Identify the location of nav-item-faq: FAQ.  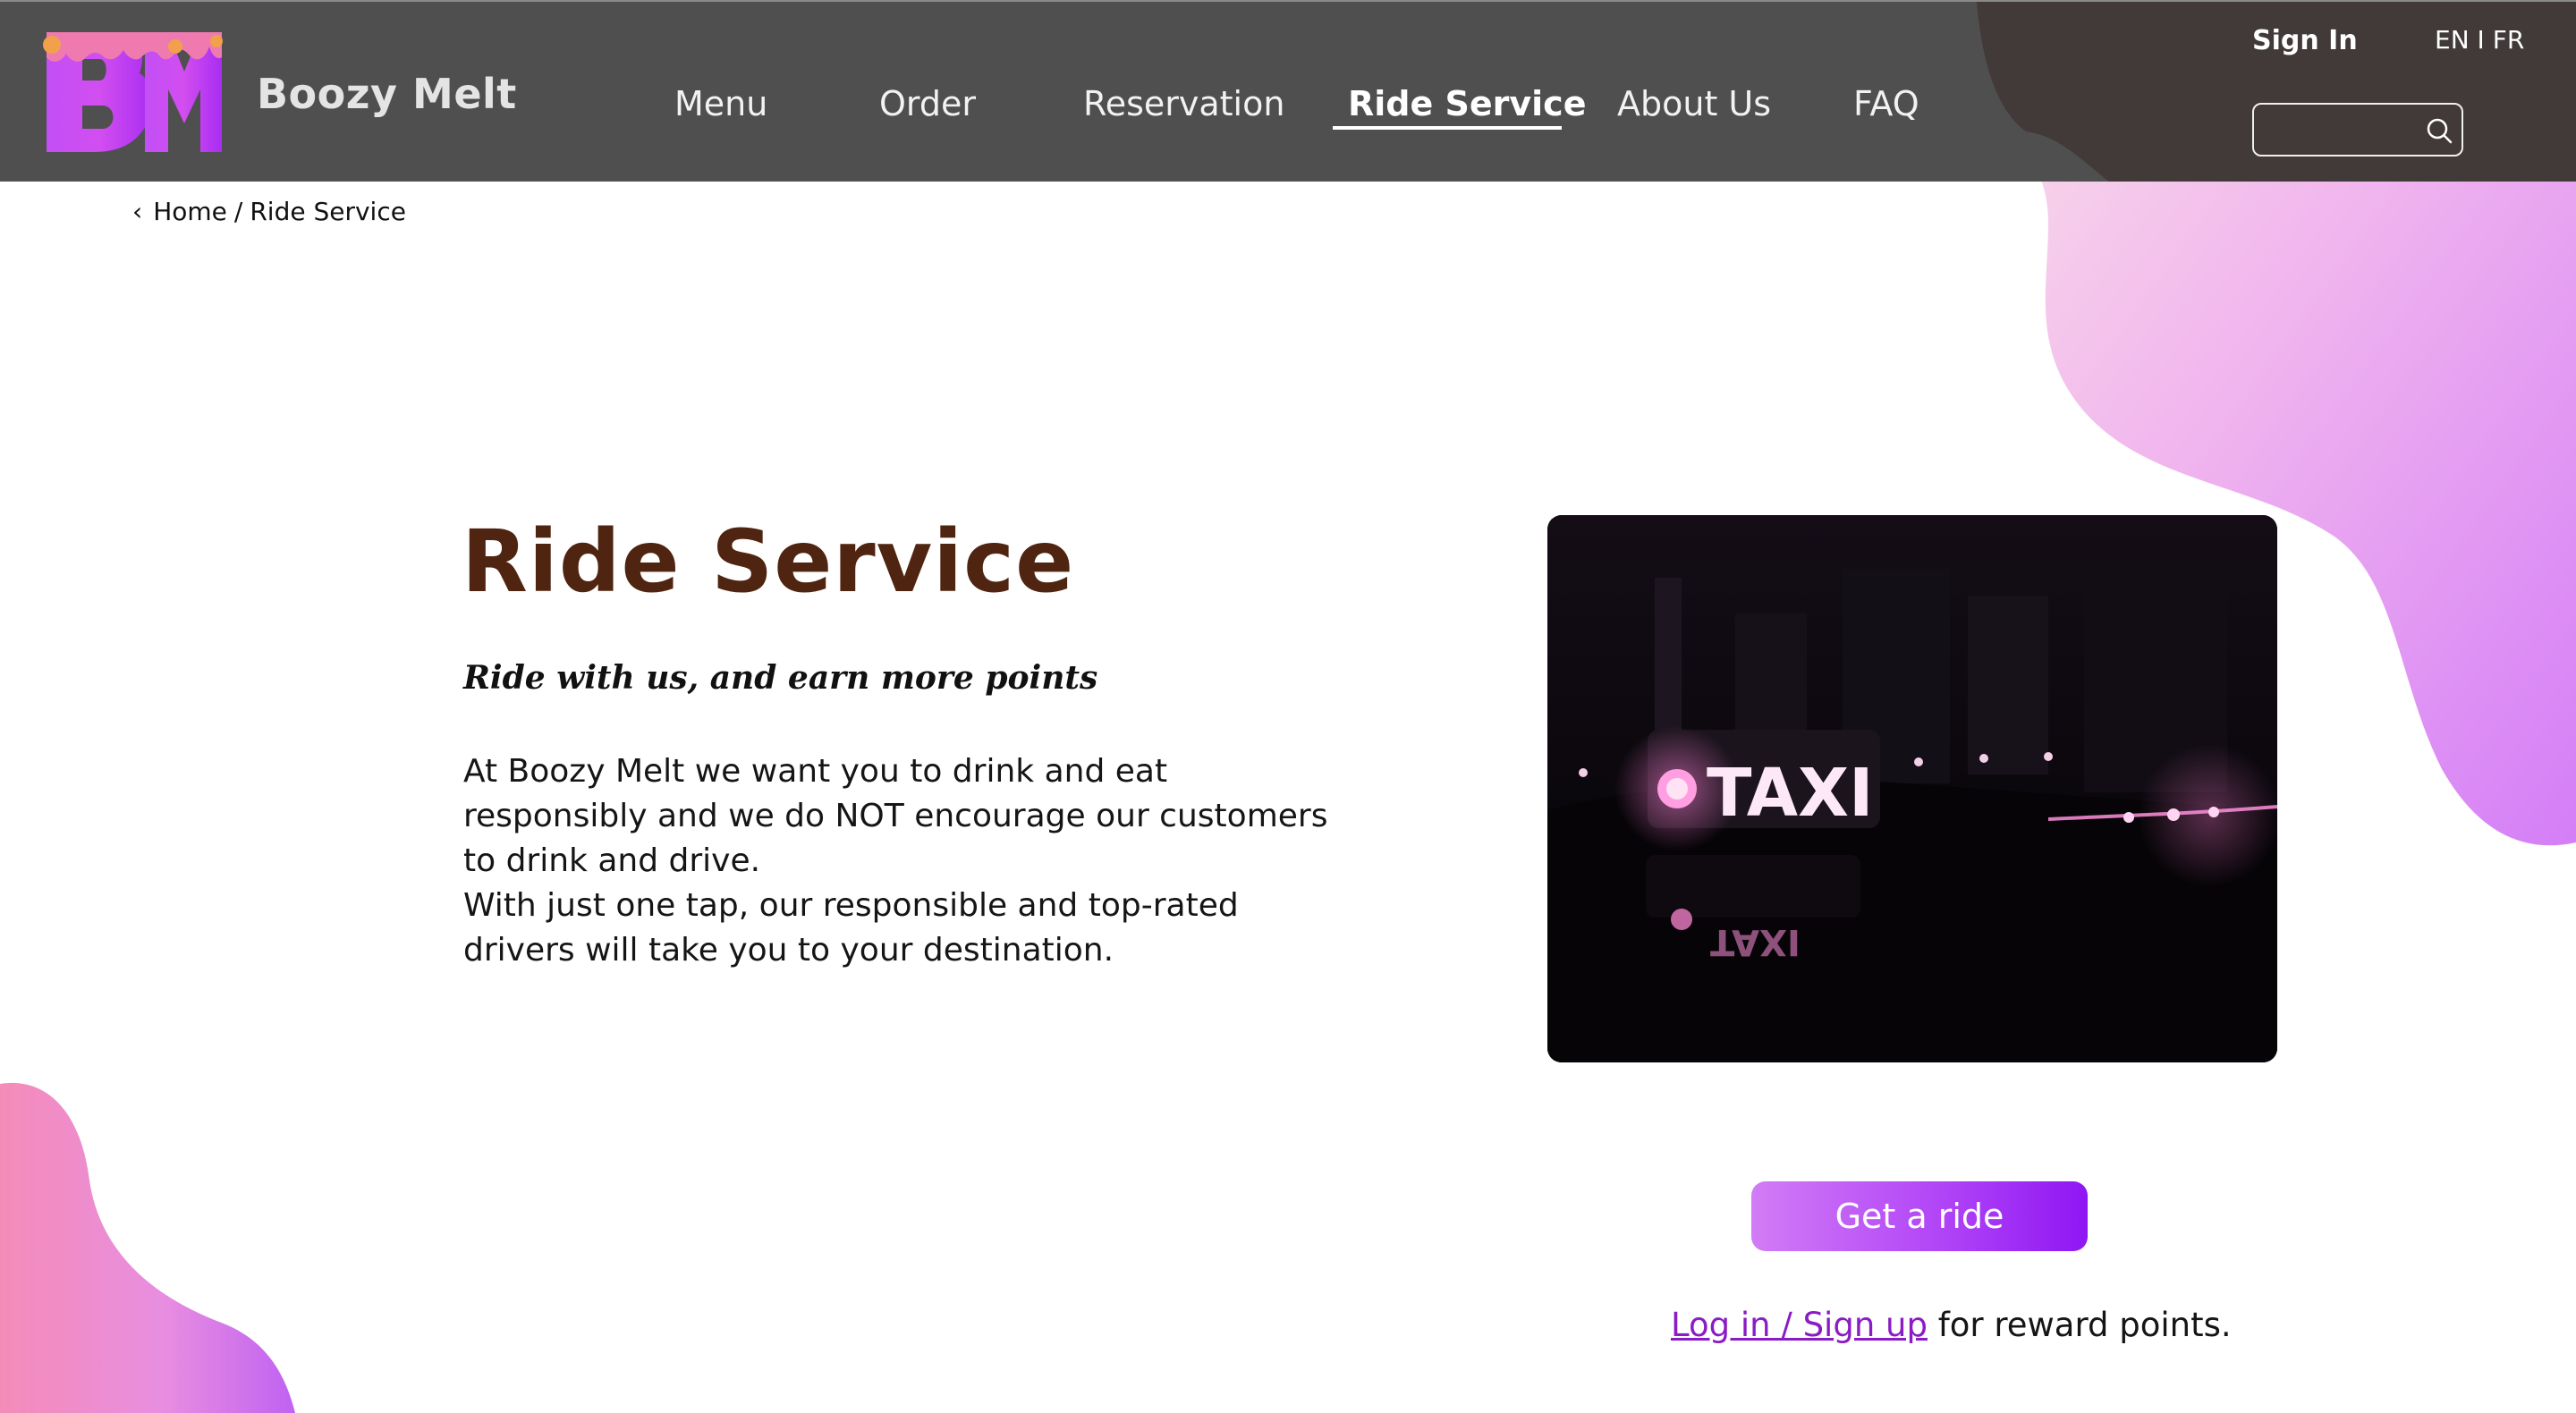
(1886, 103).